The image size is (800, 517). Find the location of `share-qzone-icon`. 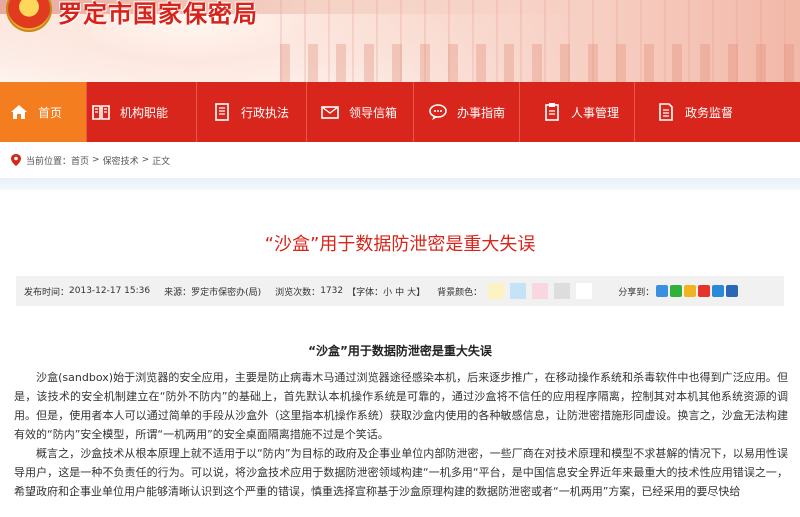

share-qzone-icon is located at coordinates (690, 291).